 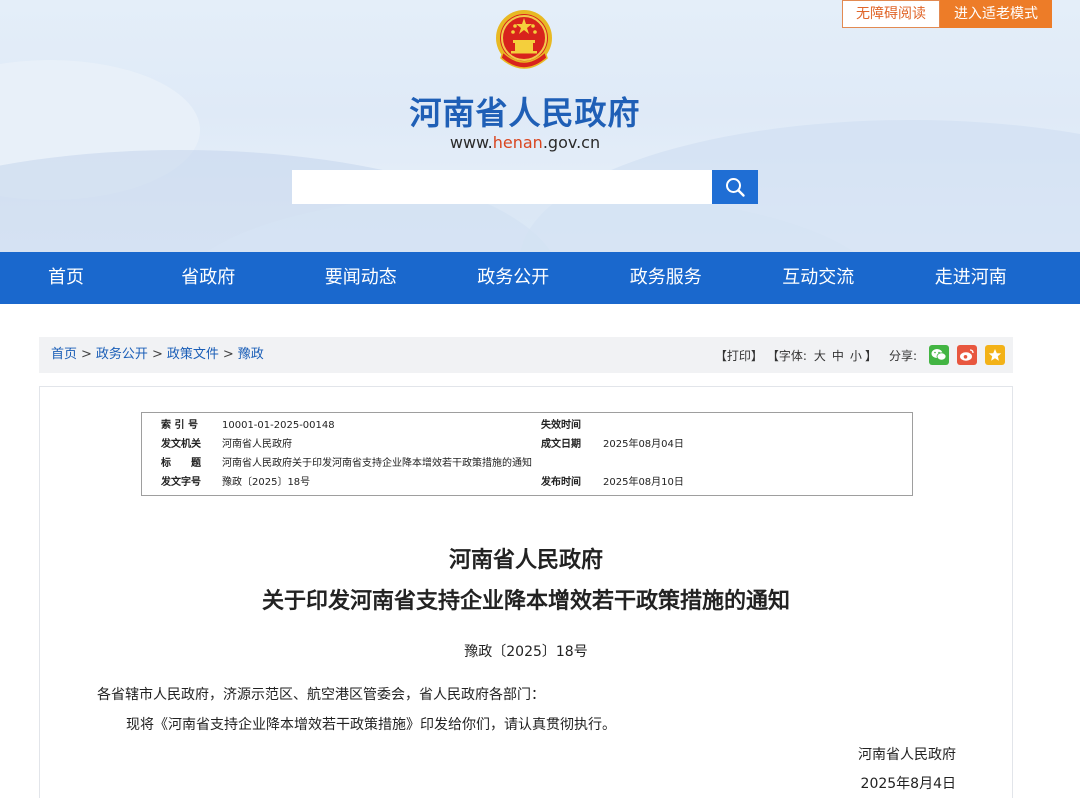 What do you see at coordinates (525, 113) in the screenshot?
I see `site-title: 河南省人民政府` at bounding box center [525, 113].